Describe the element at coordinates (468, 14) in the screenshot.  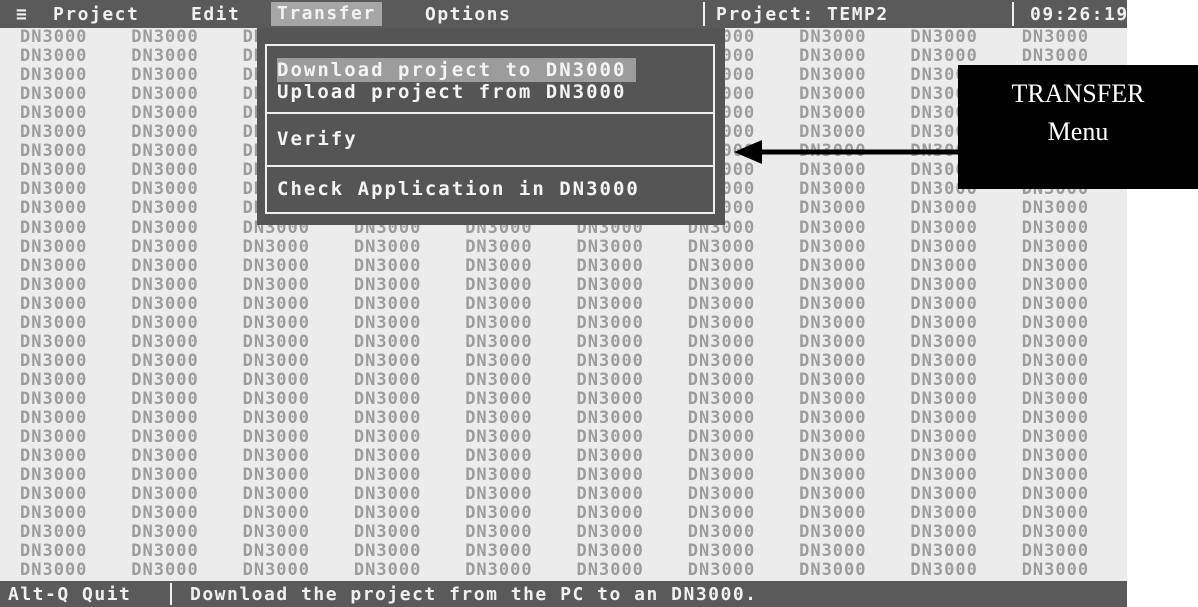
I see `menu-options: Options` at that location.